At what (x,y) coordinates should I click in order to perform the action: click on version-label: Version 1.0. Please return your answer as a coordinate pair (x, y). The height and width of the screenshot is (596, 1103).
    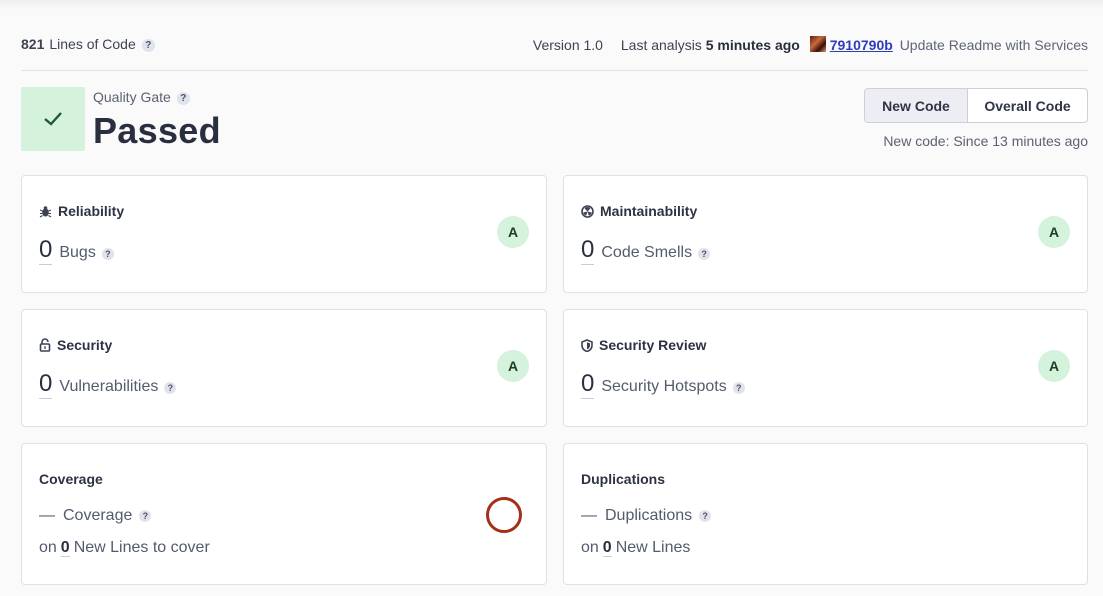
    Looking at the image, I should click on (567, 45).